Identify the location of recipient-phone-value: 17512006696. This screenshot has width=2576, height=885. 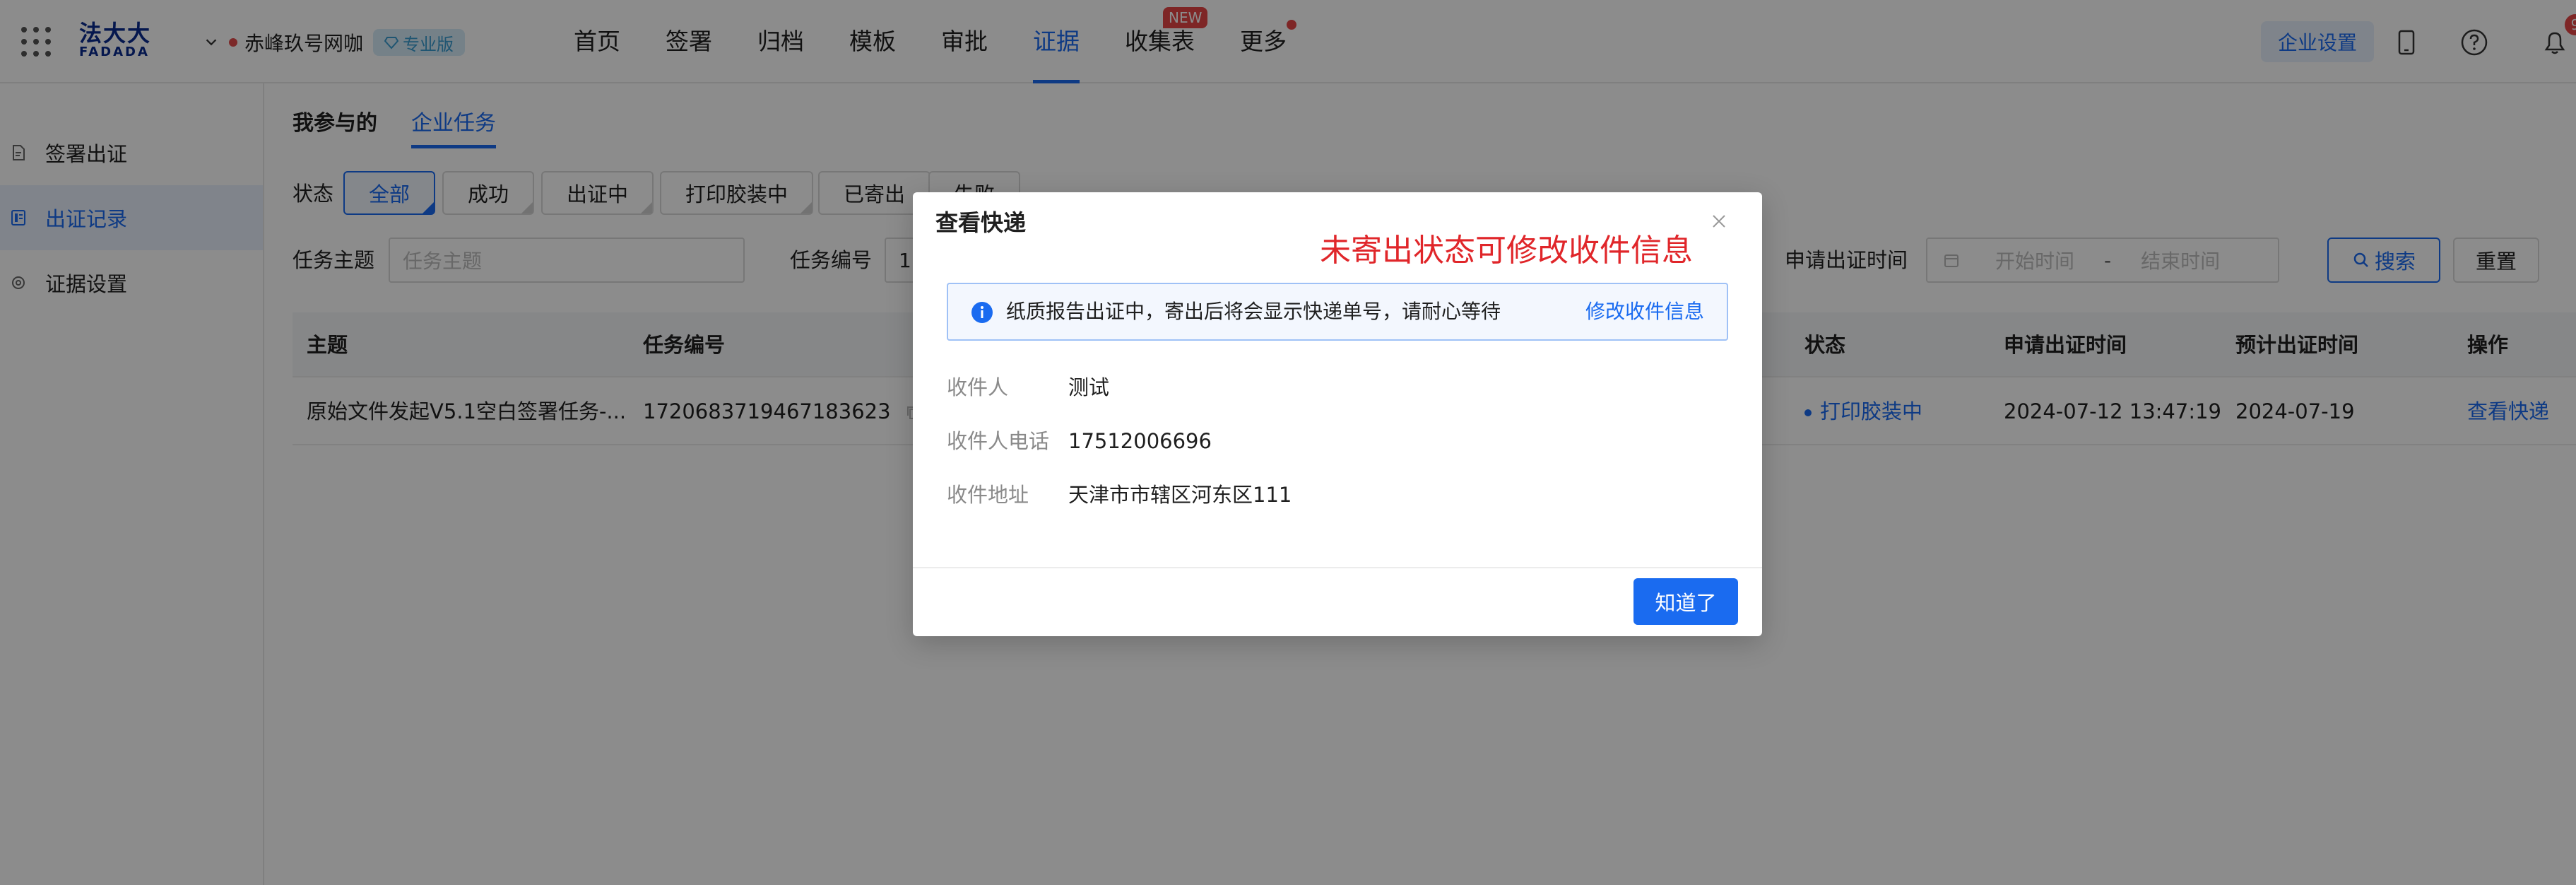
(1140, 441).